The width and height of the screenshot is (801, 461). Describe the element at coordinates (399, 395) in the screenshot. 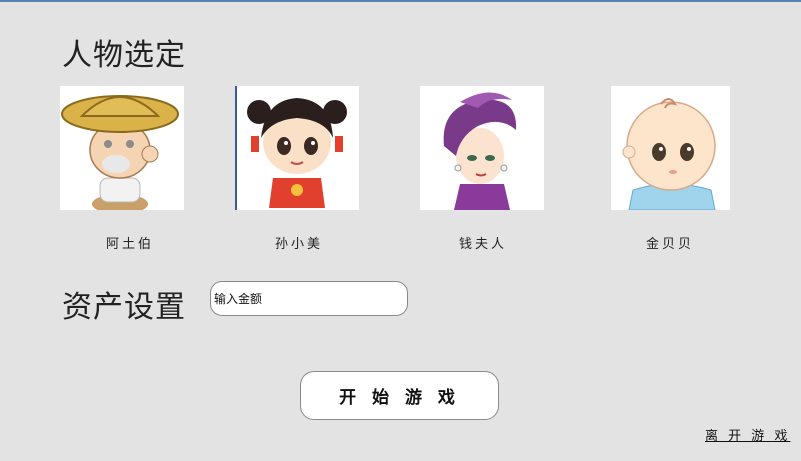

I see `start-game-button: 开 始 游 戏` at that location.